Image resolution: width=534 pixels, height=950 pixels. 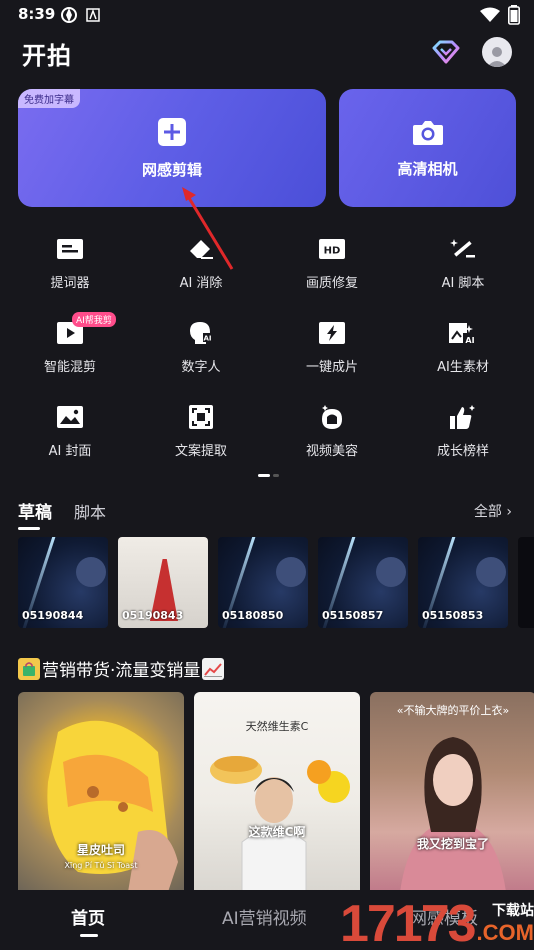 I want to click on tool-label: 文案提取, so click(x=200, y=451).